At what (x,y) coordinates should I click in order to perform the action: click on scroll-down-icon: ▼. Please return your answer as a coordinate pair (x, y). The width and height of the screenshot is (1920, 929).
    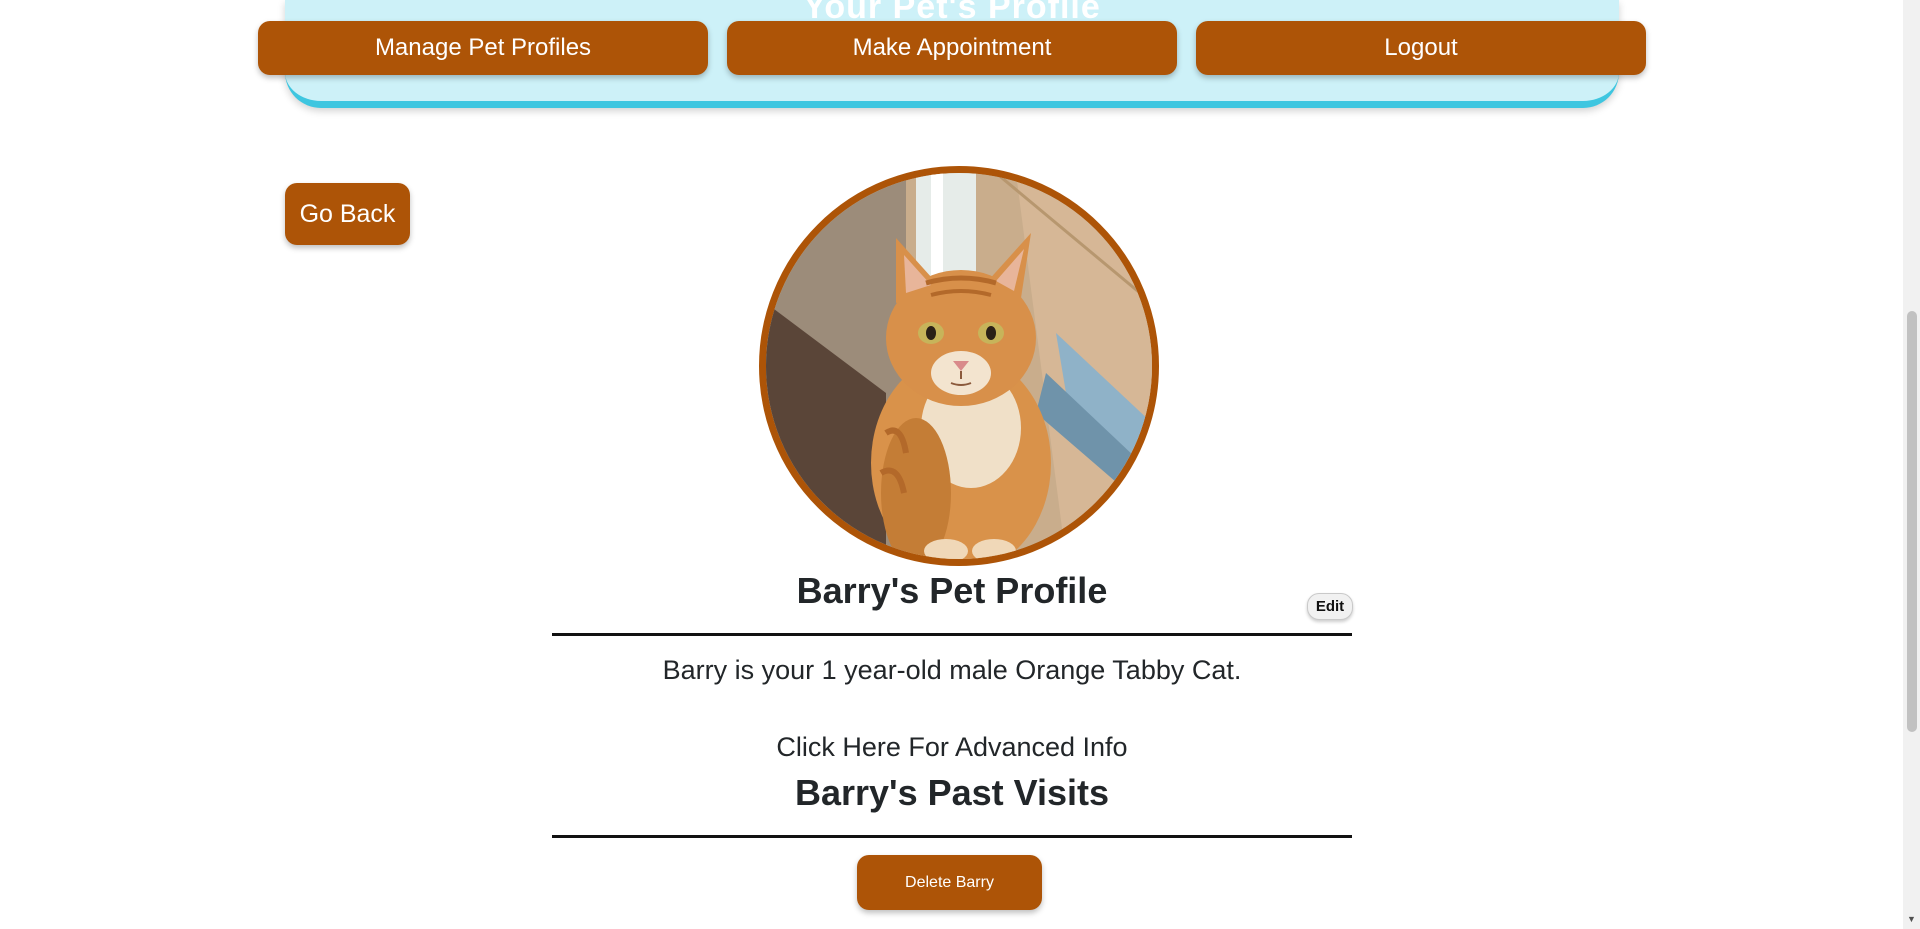
    Looking at the image, I should click on (1911, 919).